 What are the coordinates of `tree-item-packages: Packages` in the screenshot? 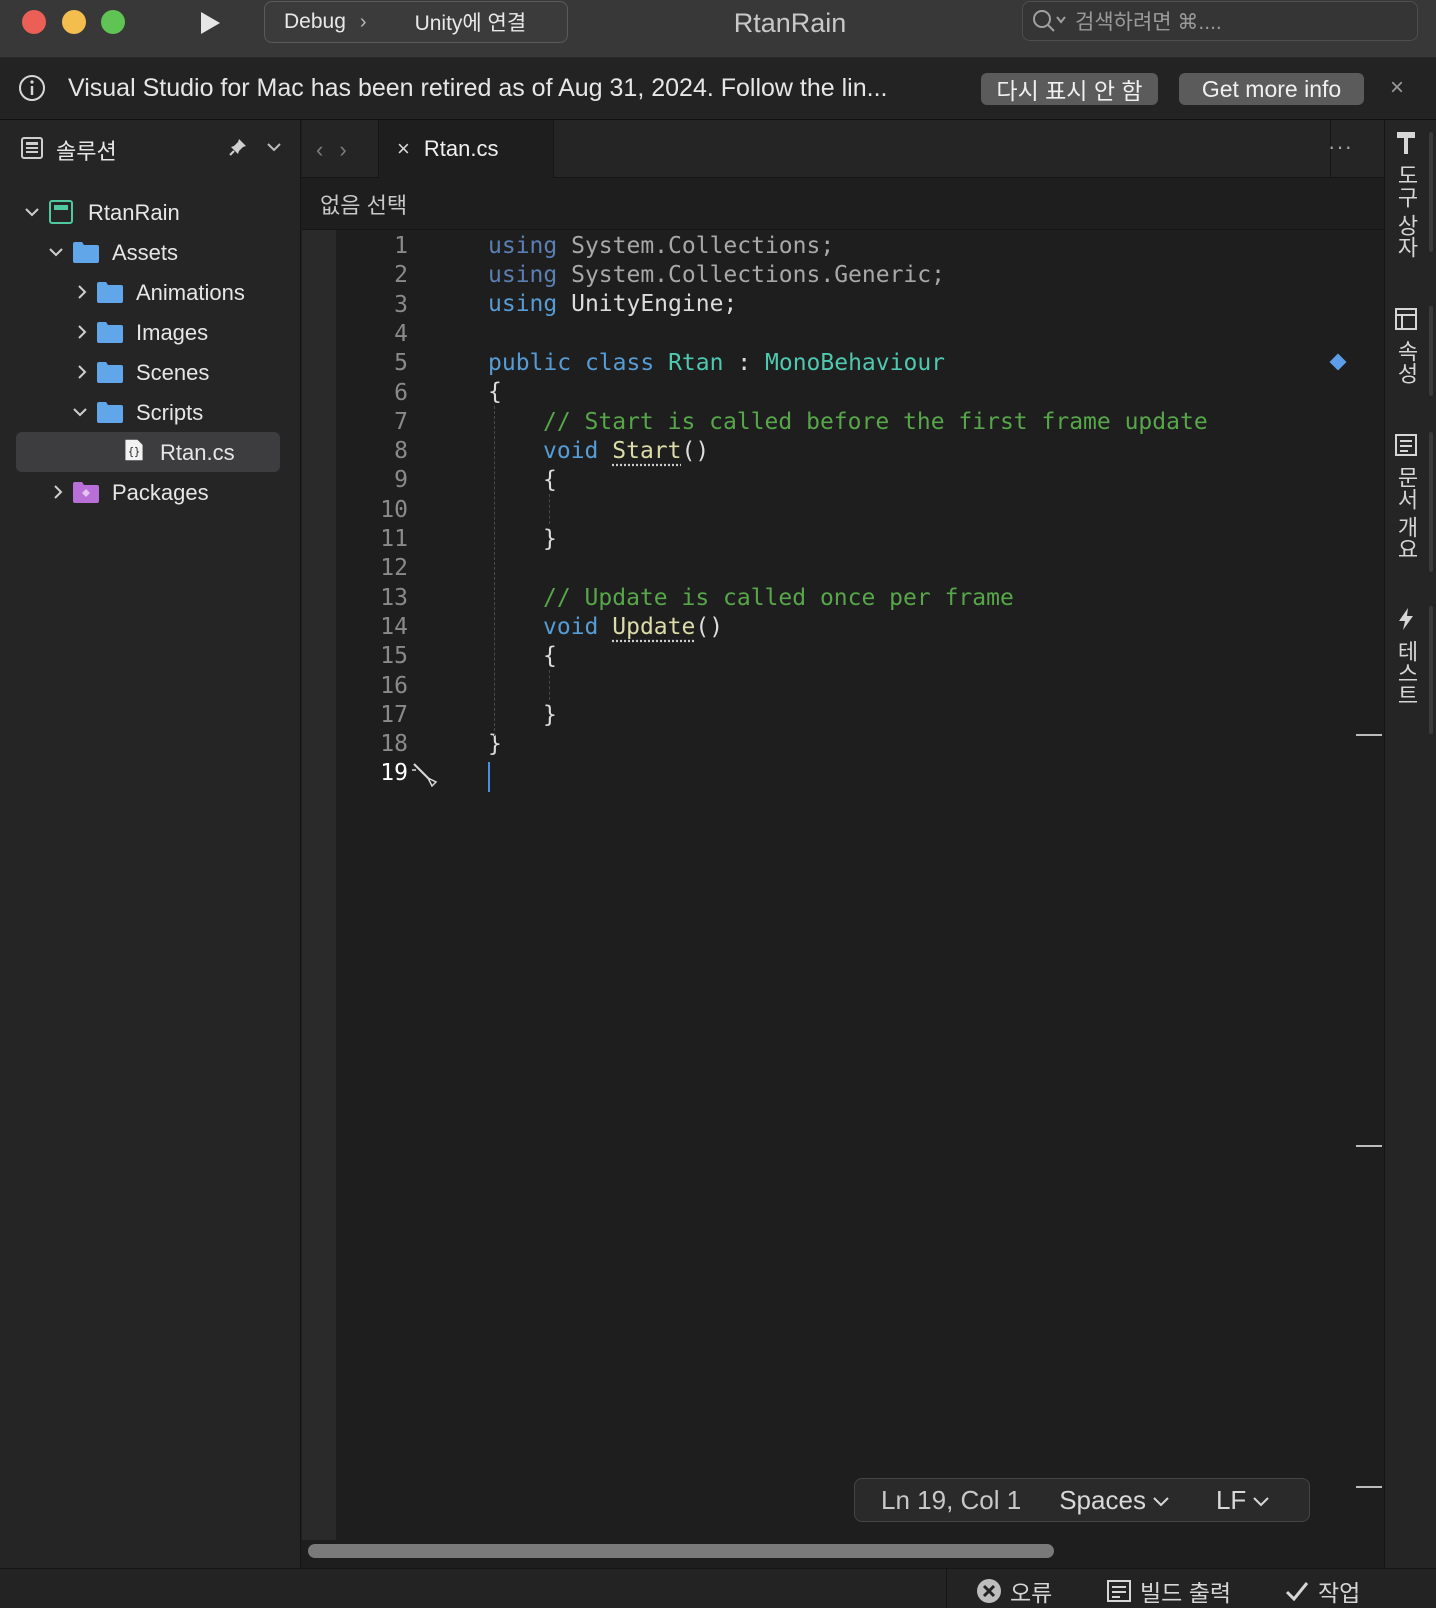 It's located at (150, 492).